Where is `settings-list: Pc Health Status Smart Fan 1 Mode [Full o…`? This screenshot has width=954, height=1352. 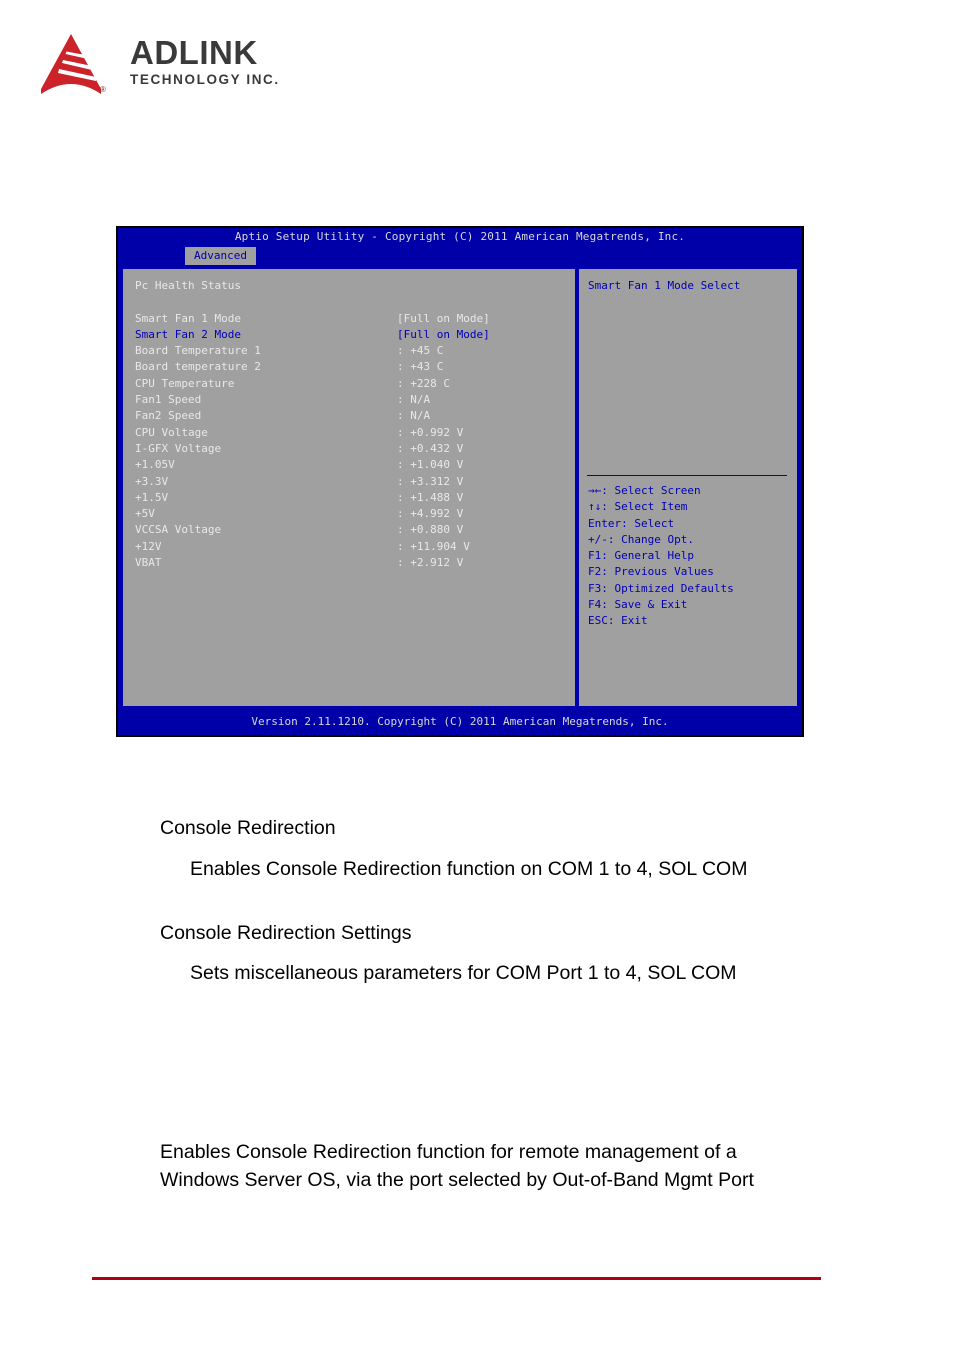
settings-list: Pc Health Status Smart Fan 1 Mode [Full o… is located at coordinates (351, 425).